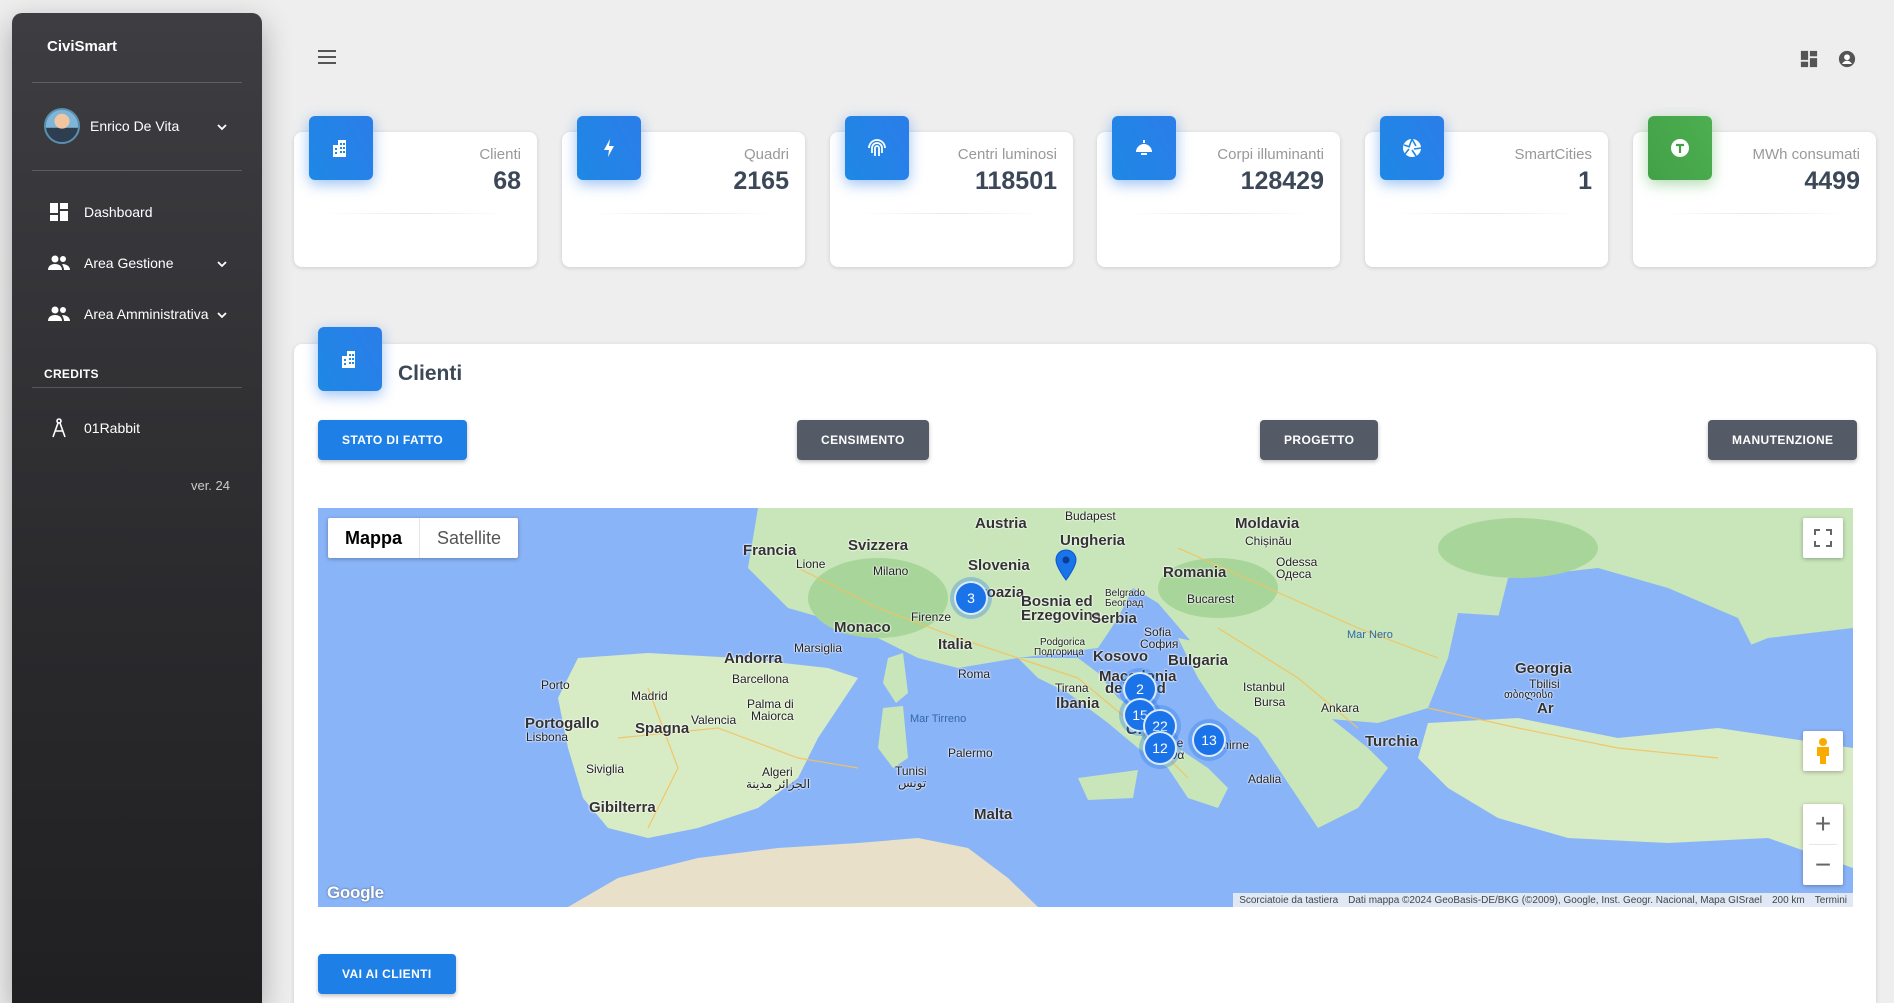  I want to click on fullscreen-icon, so click(1823, 538).